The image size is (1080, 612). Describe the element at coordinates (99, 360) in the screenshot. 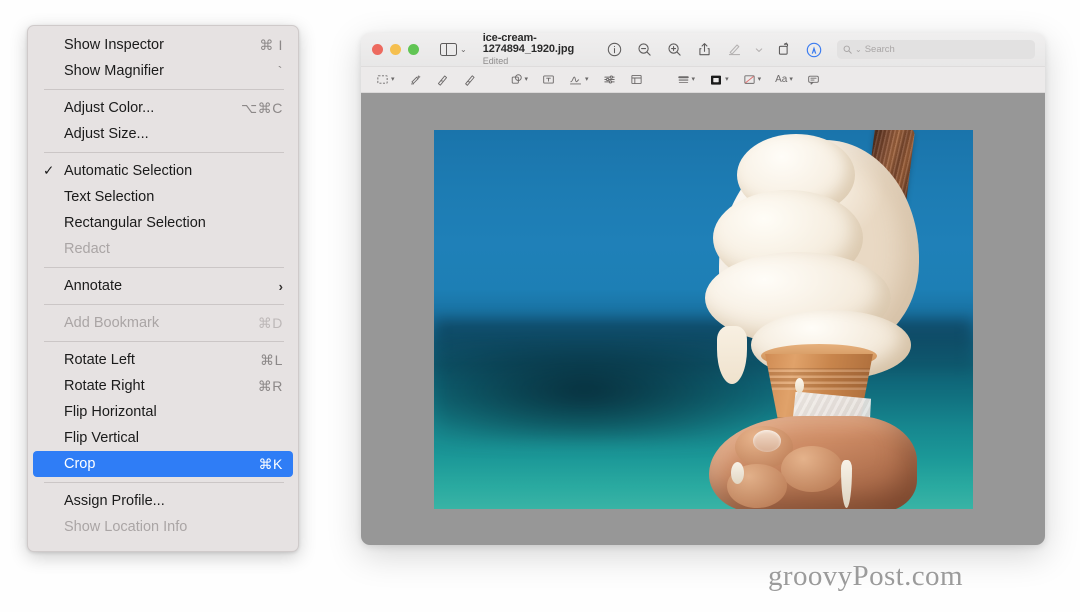

I see `menu-item-label: Rotate Left` at that location.